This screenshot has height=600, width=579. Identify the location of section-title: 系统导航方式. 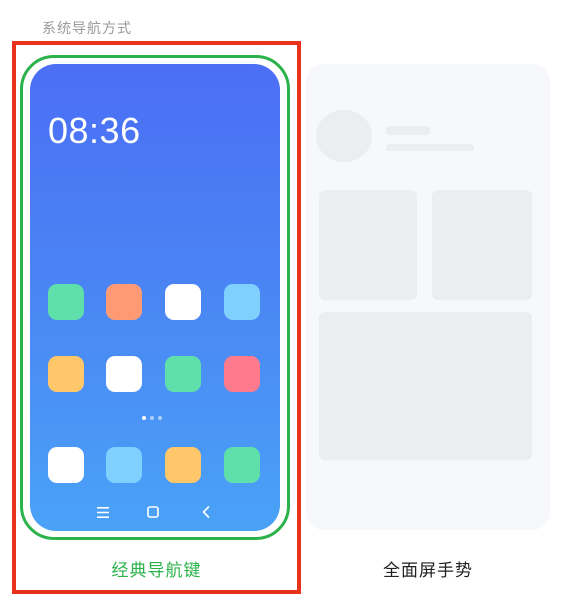
(87, 29).